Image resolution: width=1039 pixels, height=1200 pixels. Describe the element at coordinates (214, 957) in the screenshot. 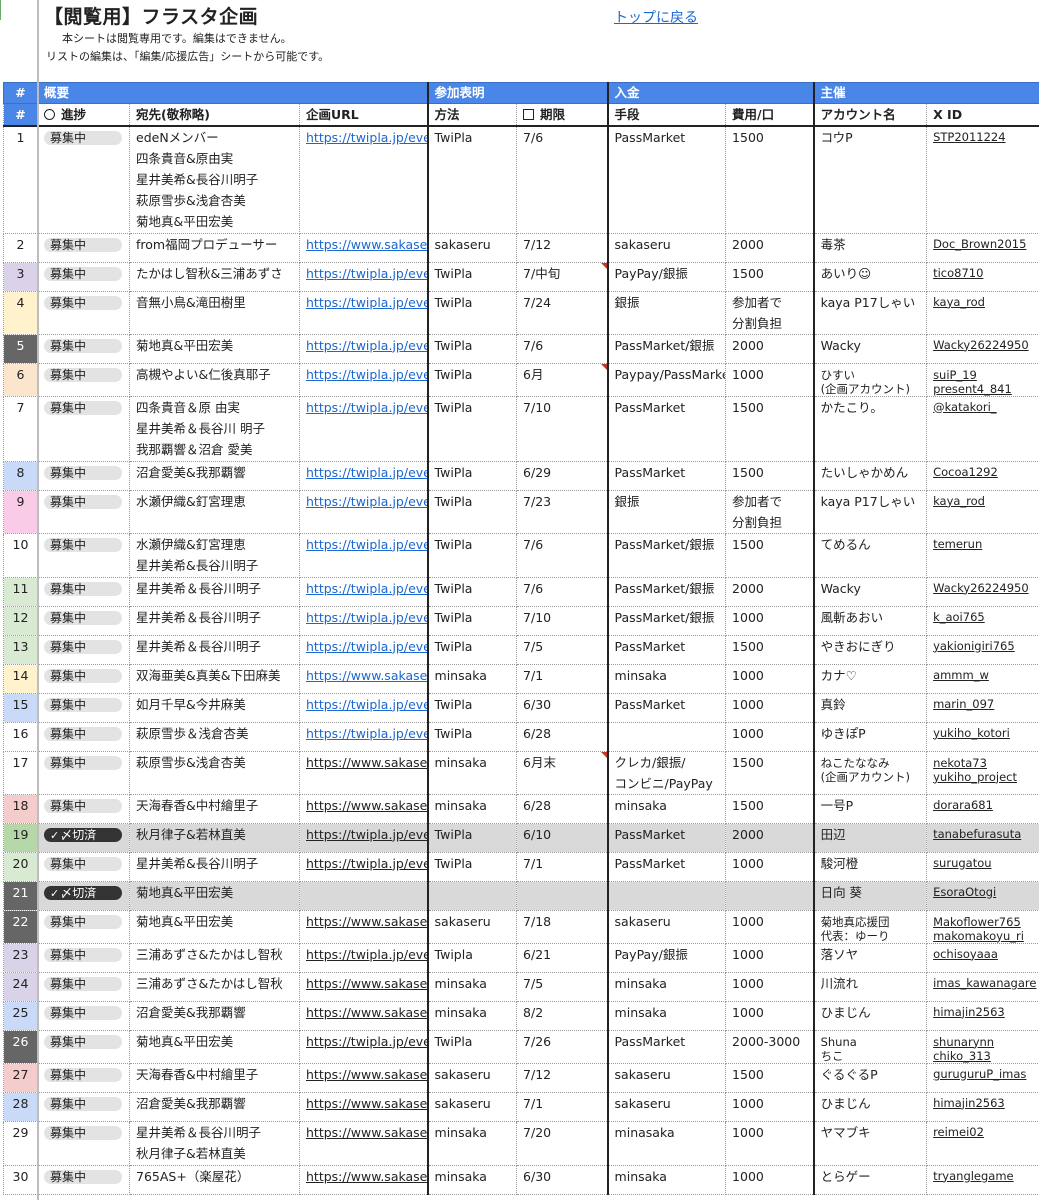

I see `recipient-cell: 三浦あずさ&たかはし智秋` at that location.